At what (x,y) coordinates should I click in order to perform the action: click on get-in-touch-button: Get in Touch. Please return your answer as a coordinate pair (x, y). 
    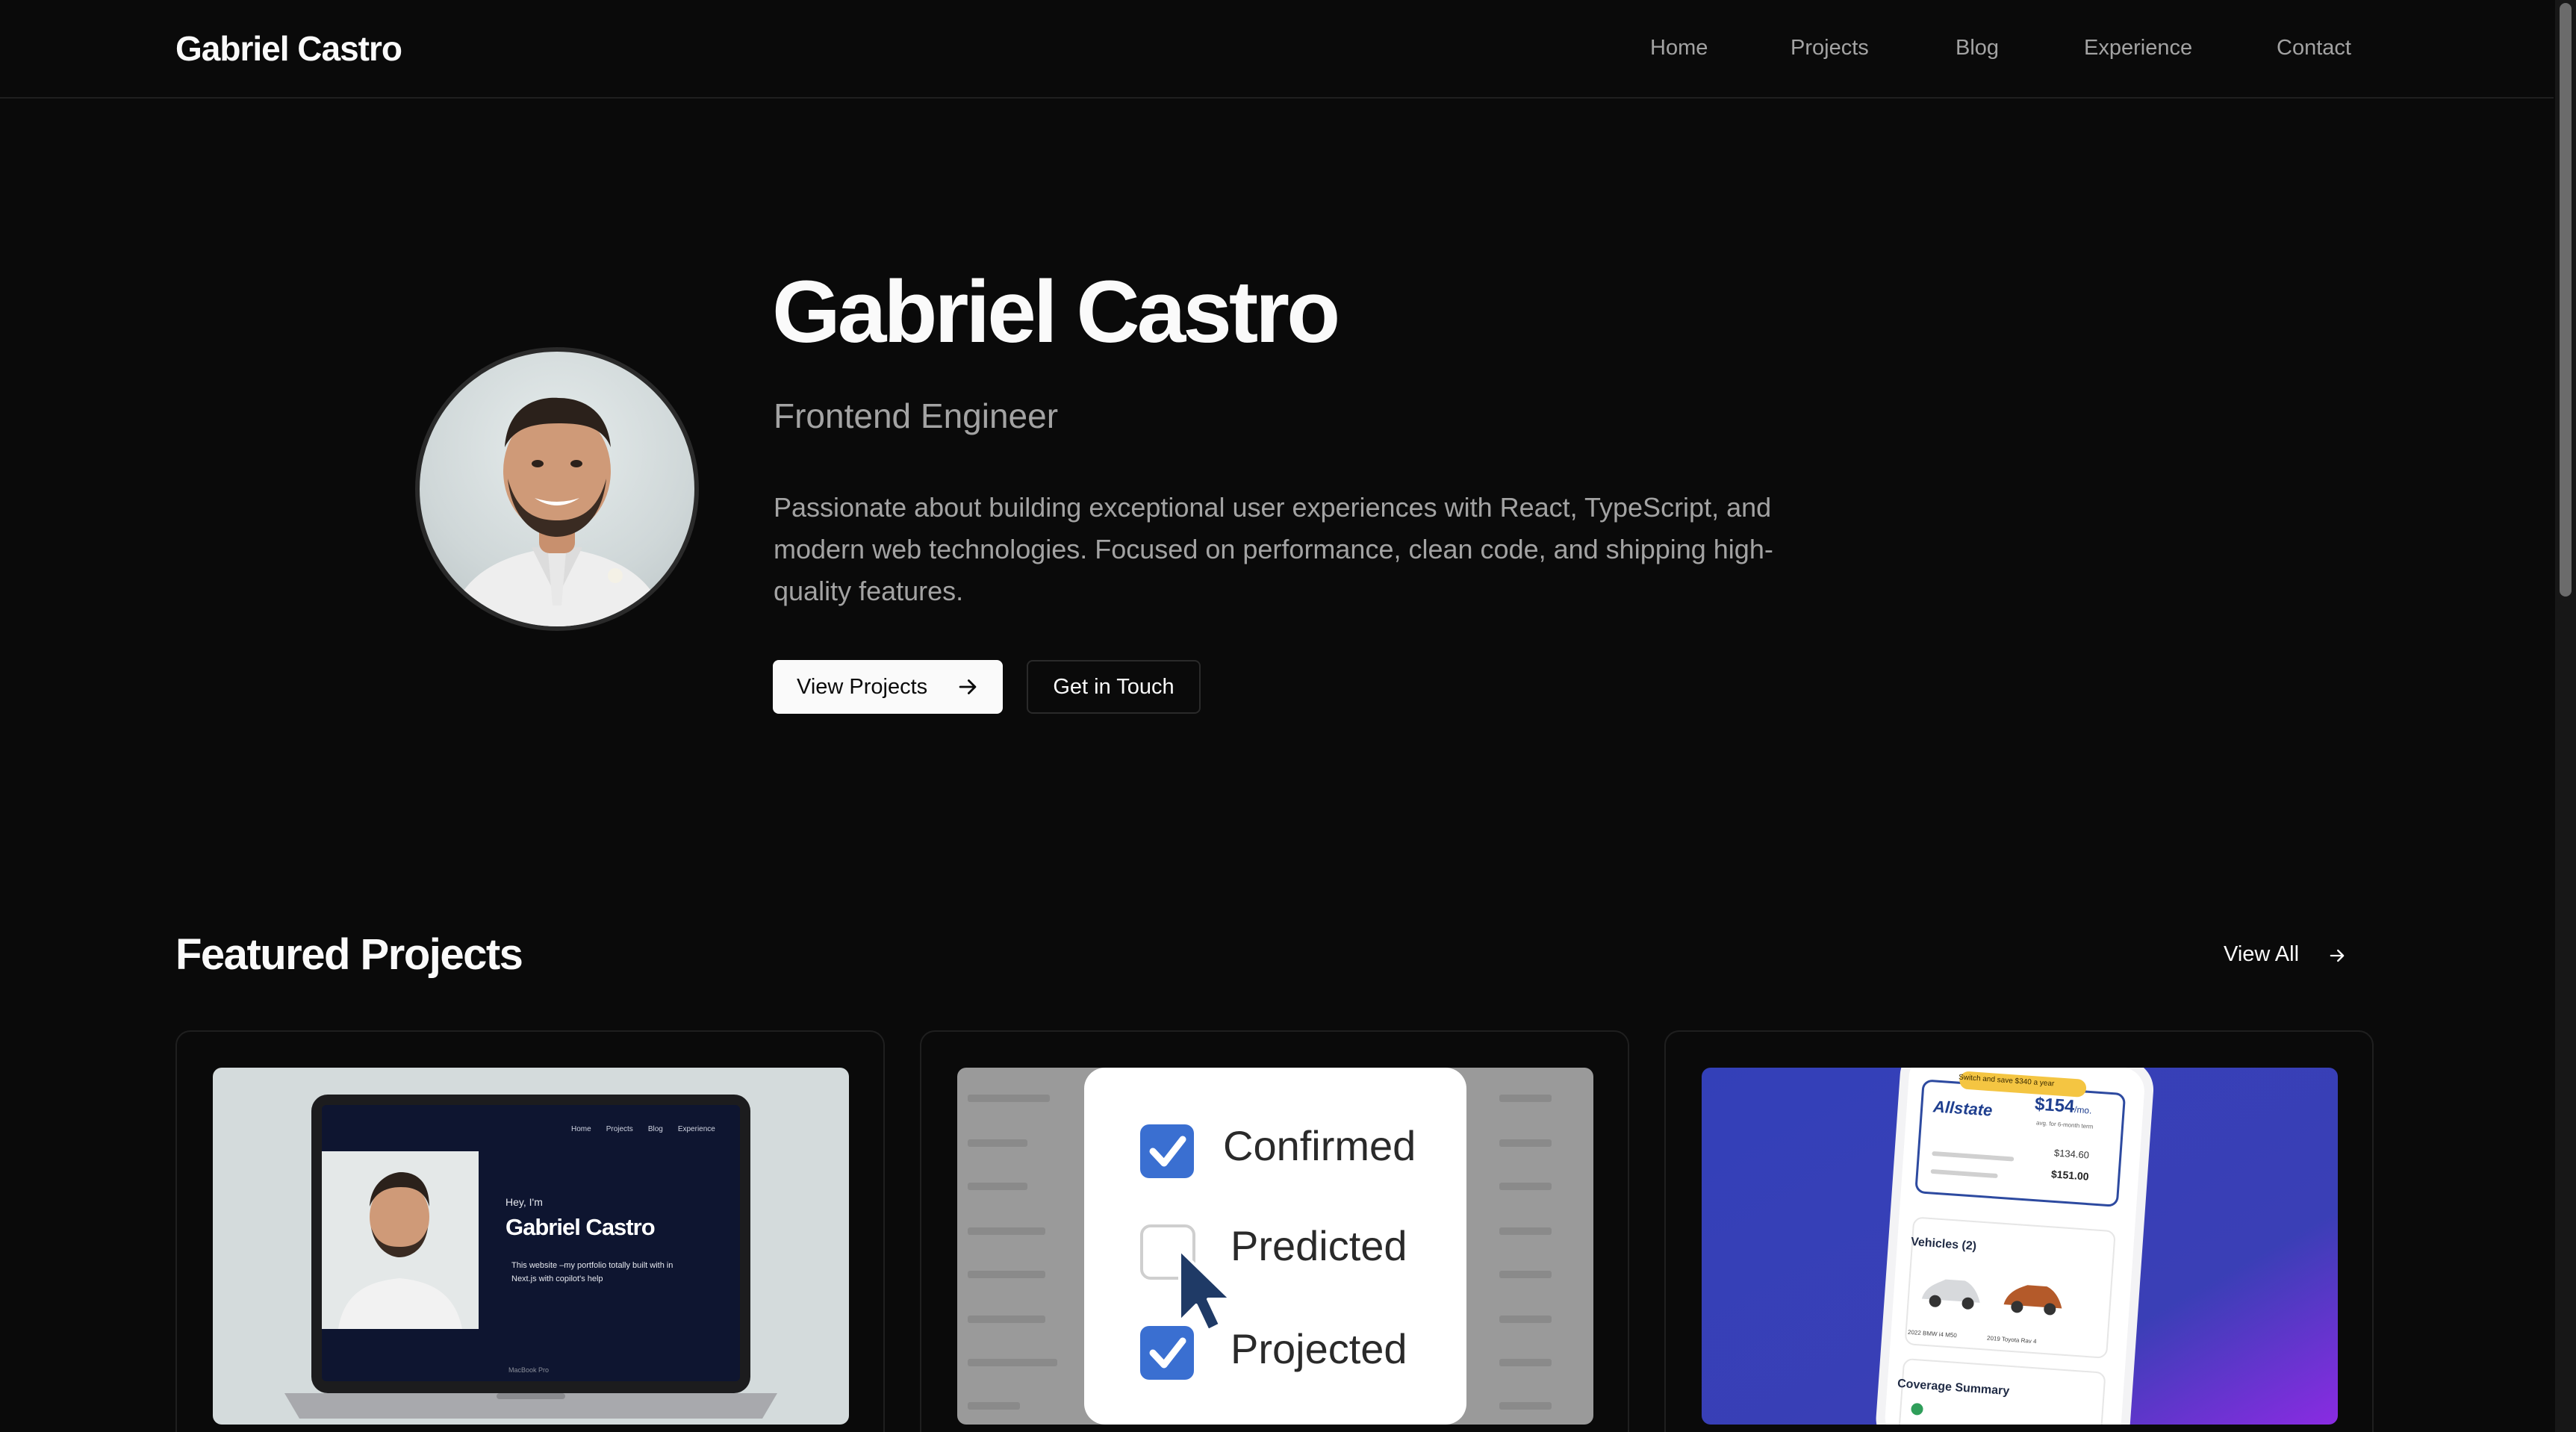
    Looking at the image, I should click on (1114, 687).